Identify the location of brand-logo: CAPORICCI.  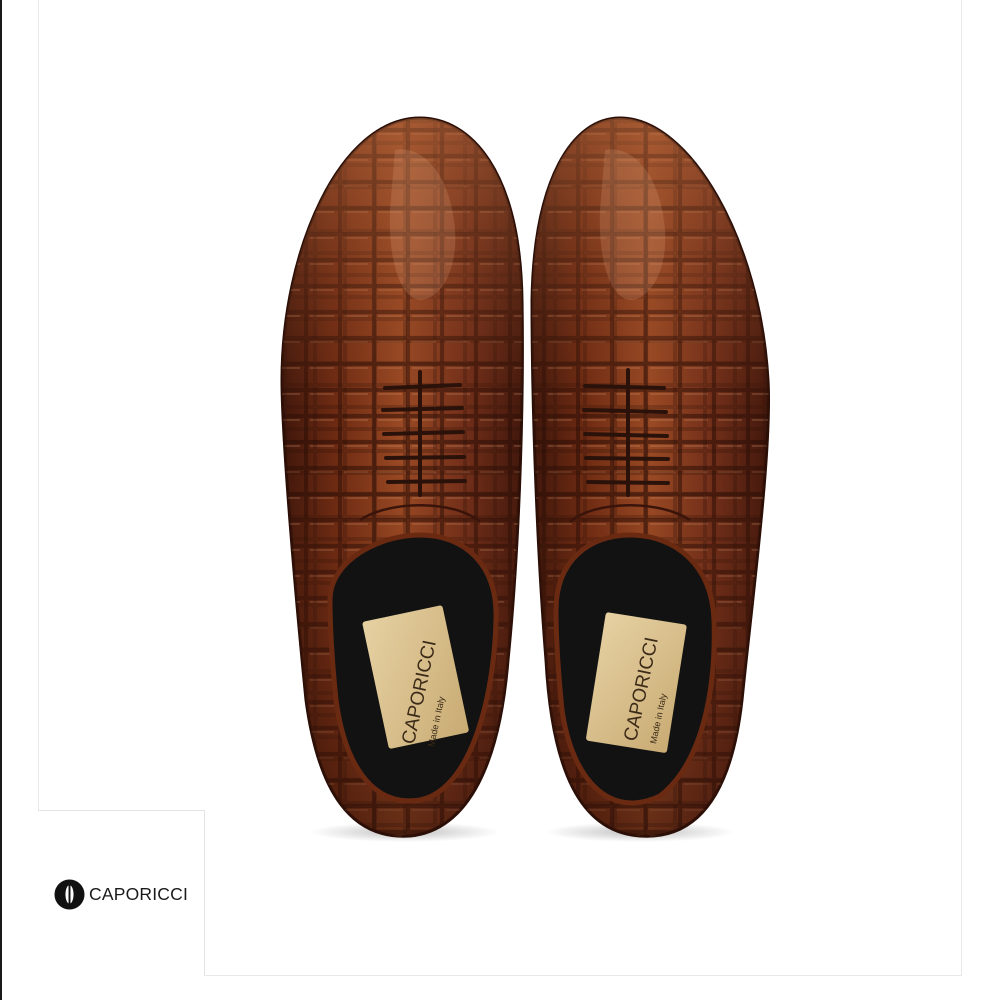
(121, 894).